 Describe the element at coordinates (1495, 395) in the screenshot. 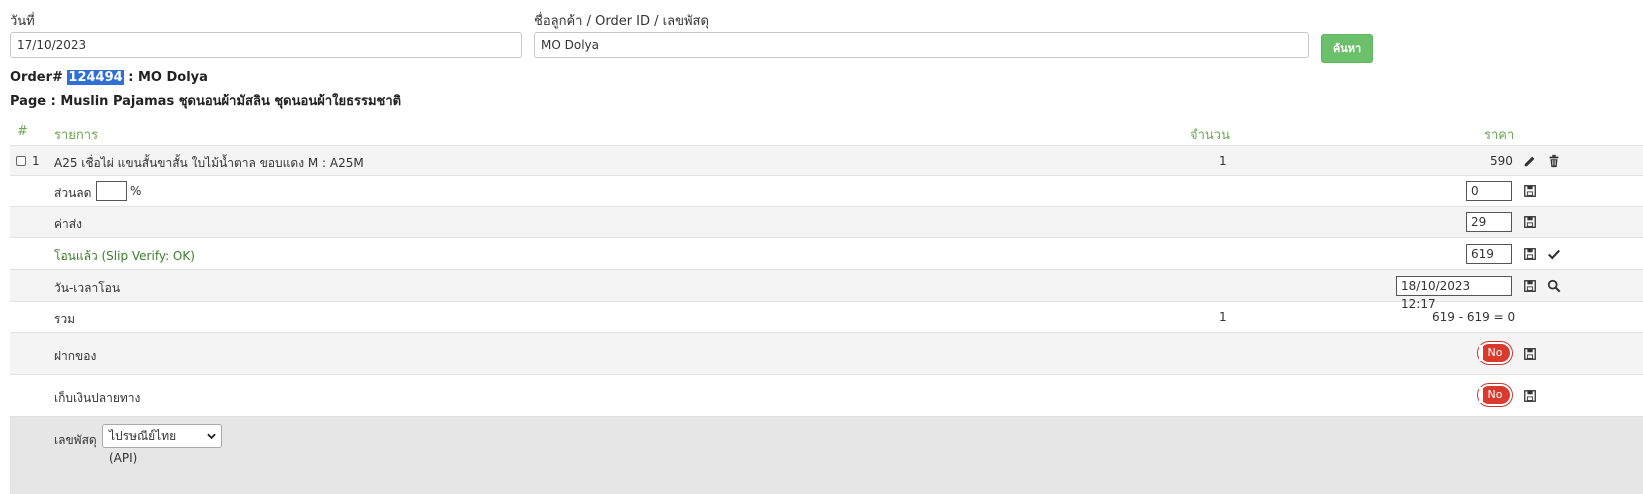

I see `cod-toggle: No` at that location.